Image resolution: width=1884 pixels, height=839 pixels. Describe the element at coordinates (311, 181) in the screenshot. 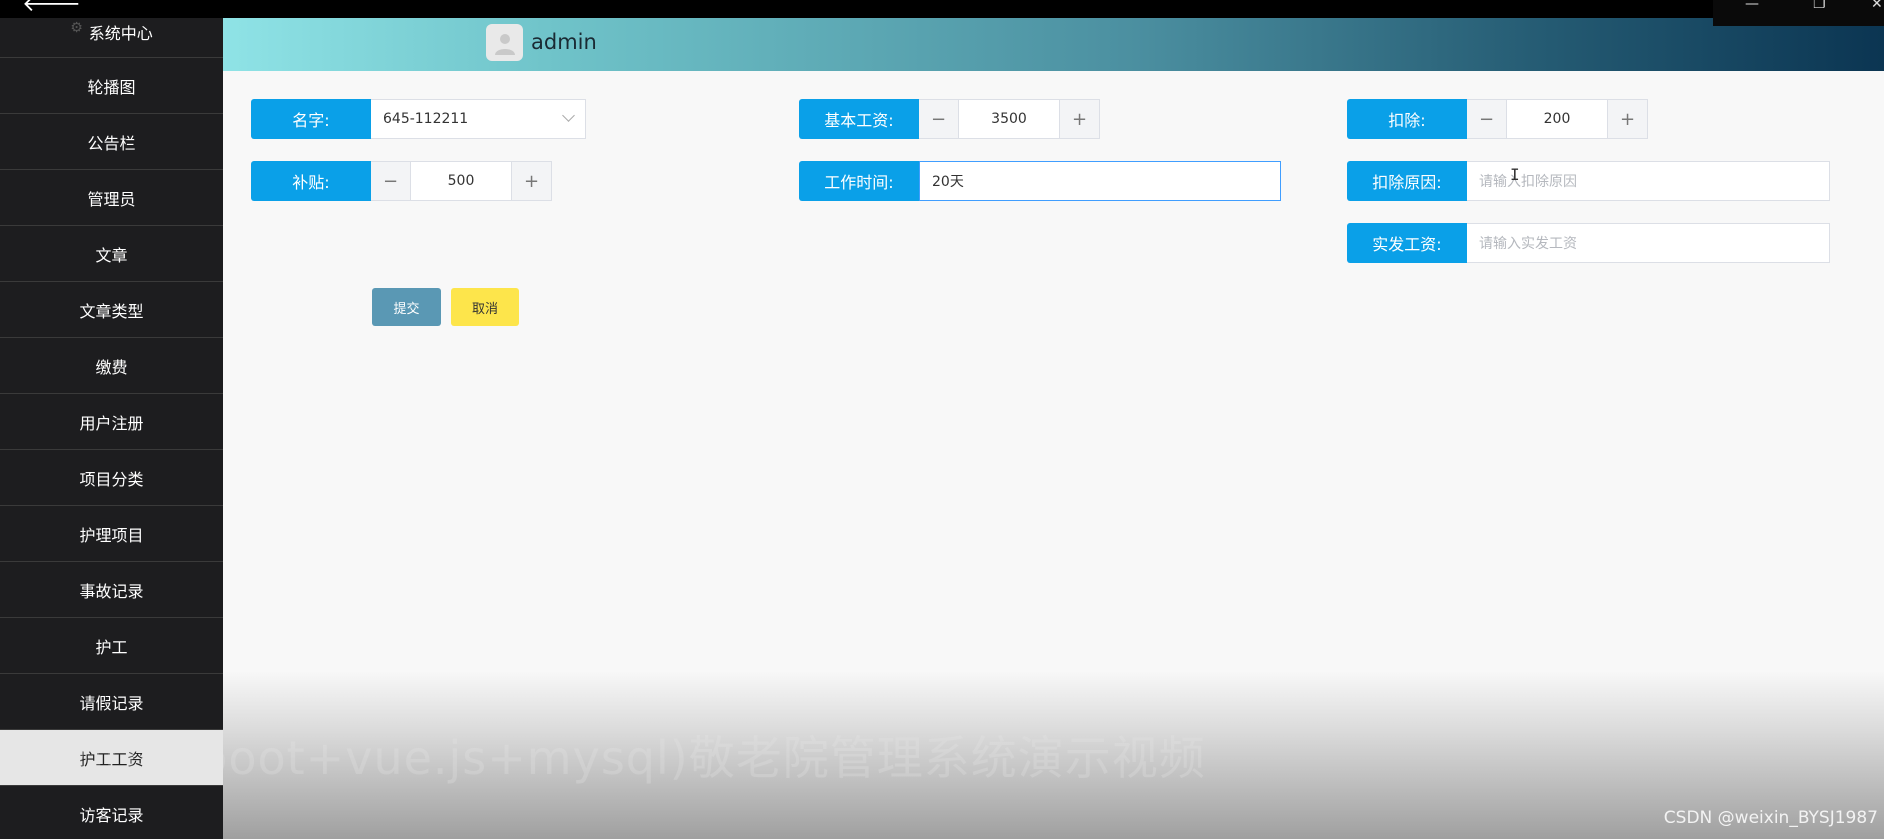

I see `subsidy-label: 补贴:` at that location.